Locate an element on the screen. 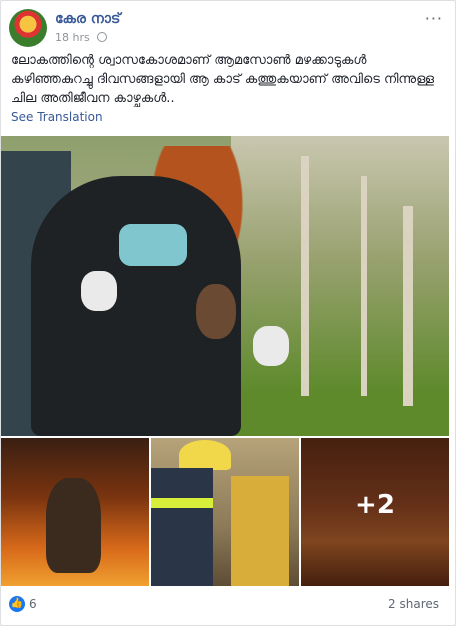  photo-thumbnail-3: +2 is located at coordinates (375, 512).